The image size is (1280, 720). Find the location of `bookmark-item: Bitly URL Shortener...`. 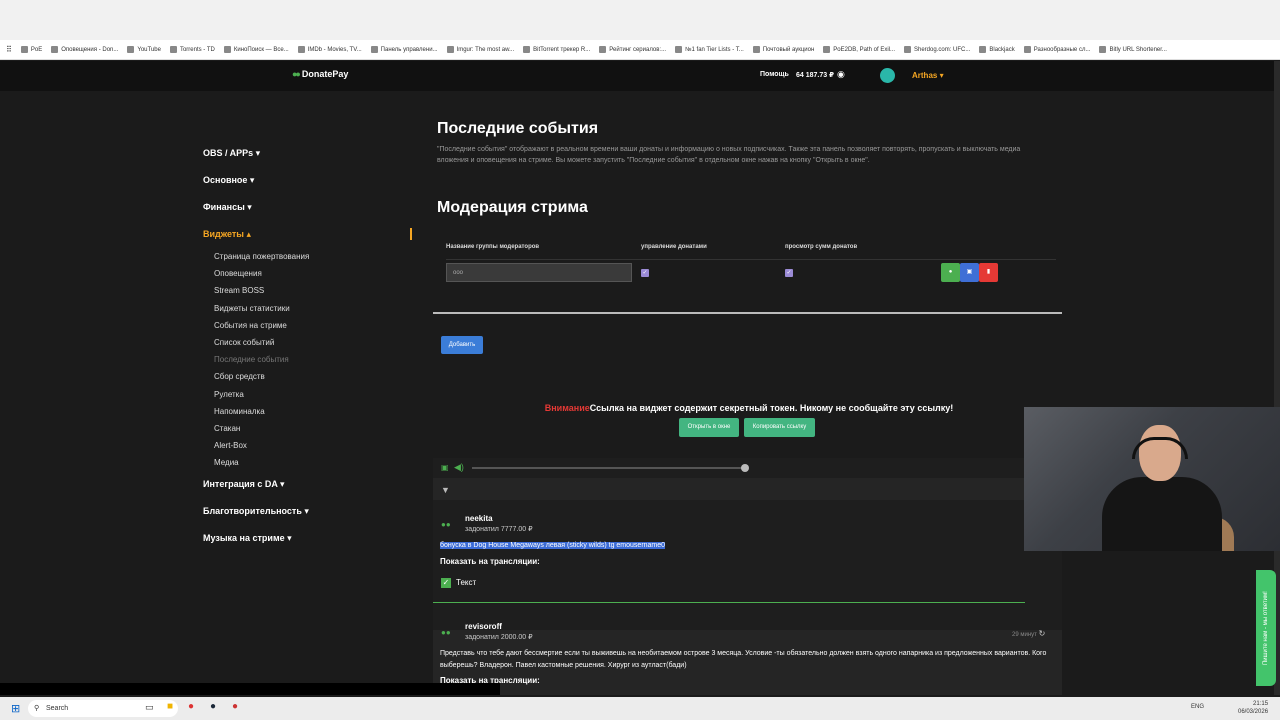

bookmark-item: Bitly URL Shortener... is located at coordinates (1133, 49).